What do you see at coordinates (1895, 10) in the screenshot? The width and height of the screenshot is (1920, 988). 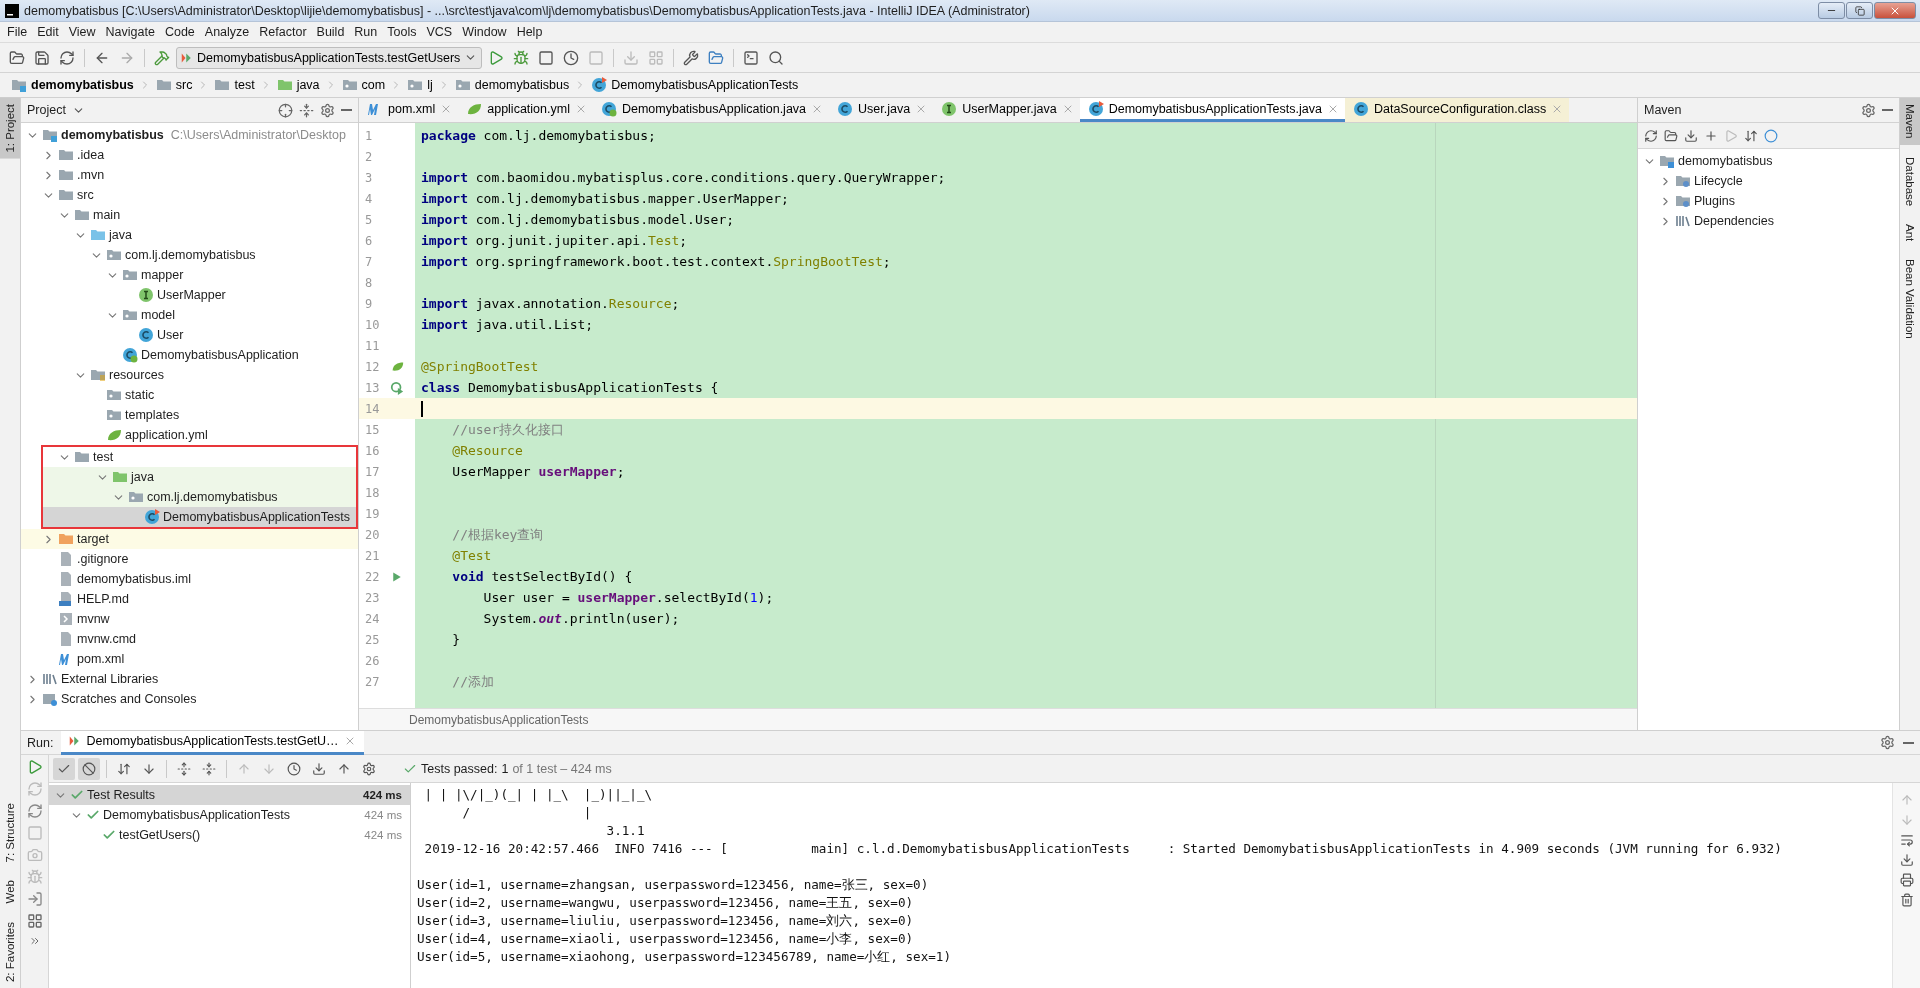 I see `close-button` at bounding box center [1895, 10].